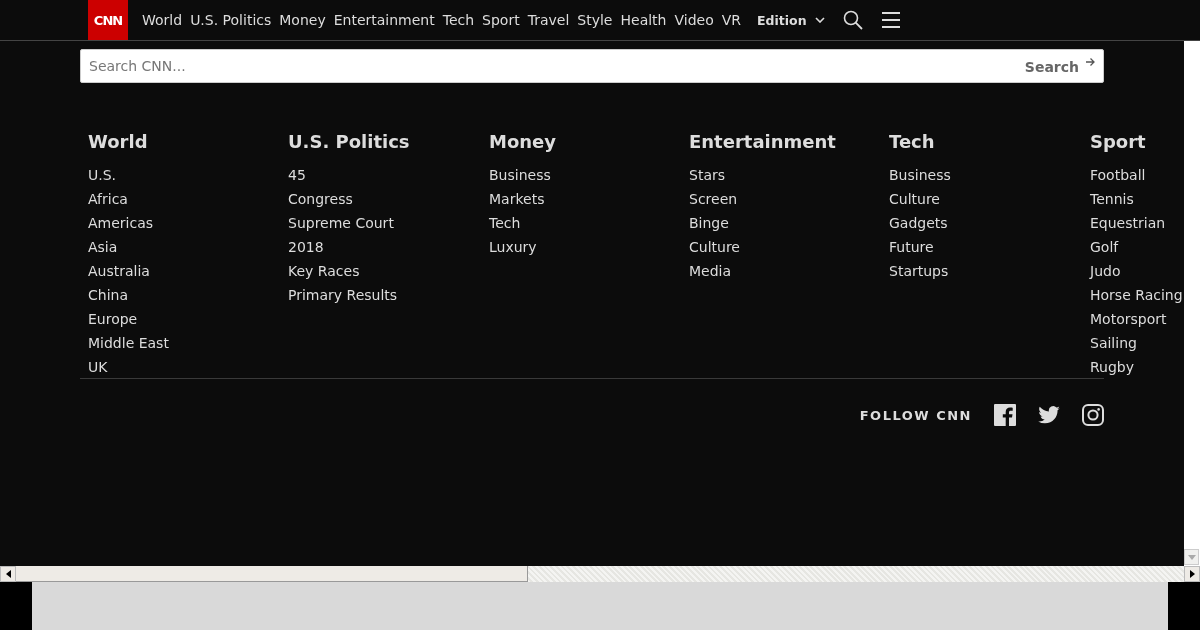 The image size is (1200, 630). I want to click on section-link: Screen, so click(789, 199).